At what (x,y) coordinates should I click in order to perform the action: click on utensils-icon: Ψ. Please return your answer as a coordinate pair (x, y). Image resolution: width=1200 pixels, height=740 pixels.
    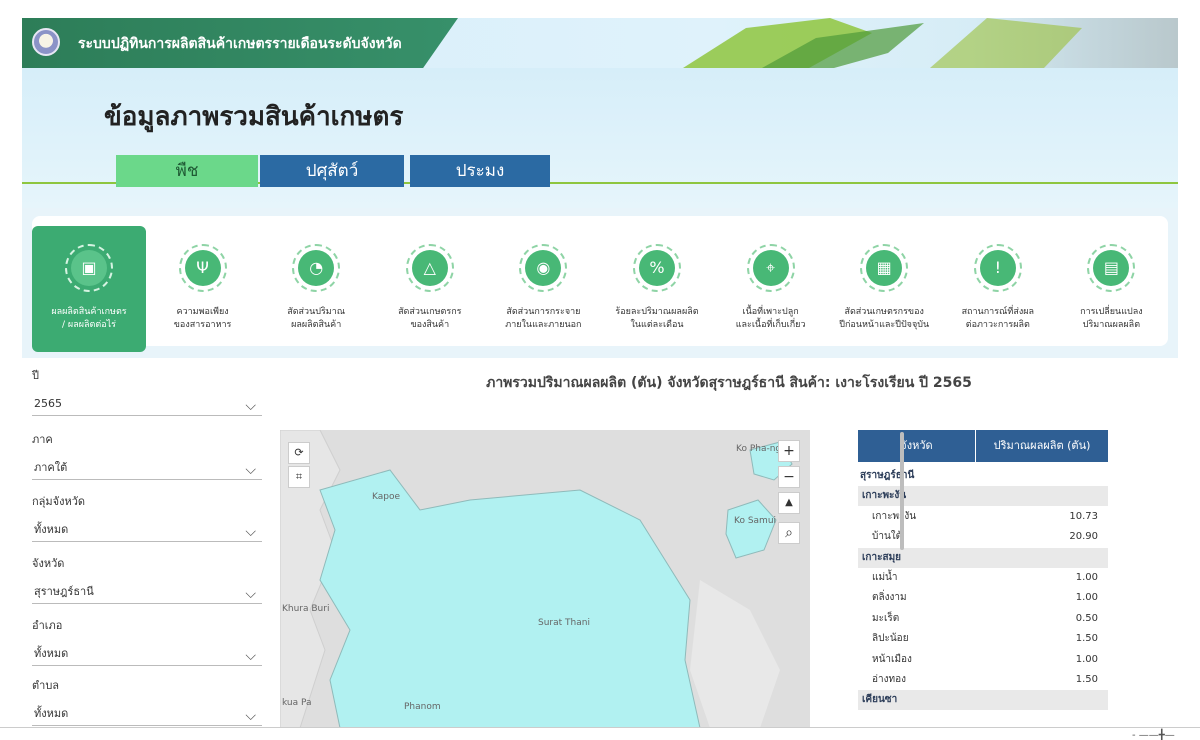
    Looking at the image, I should click on (202, 268).